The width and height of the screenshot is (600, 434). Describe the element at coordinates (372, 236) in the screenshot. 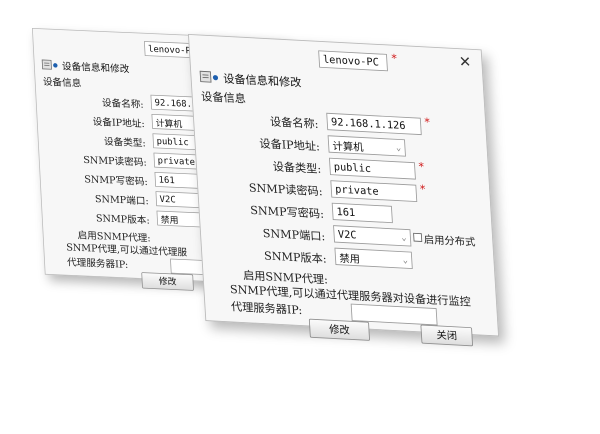

I see `snmp-version-select: V2C ⌄` at that location.